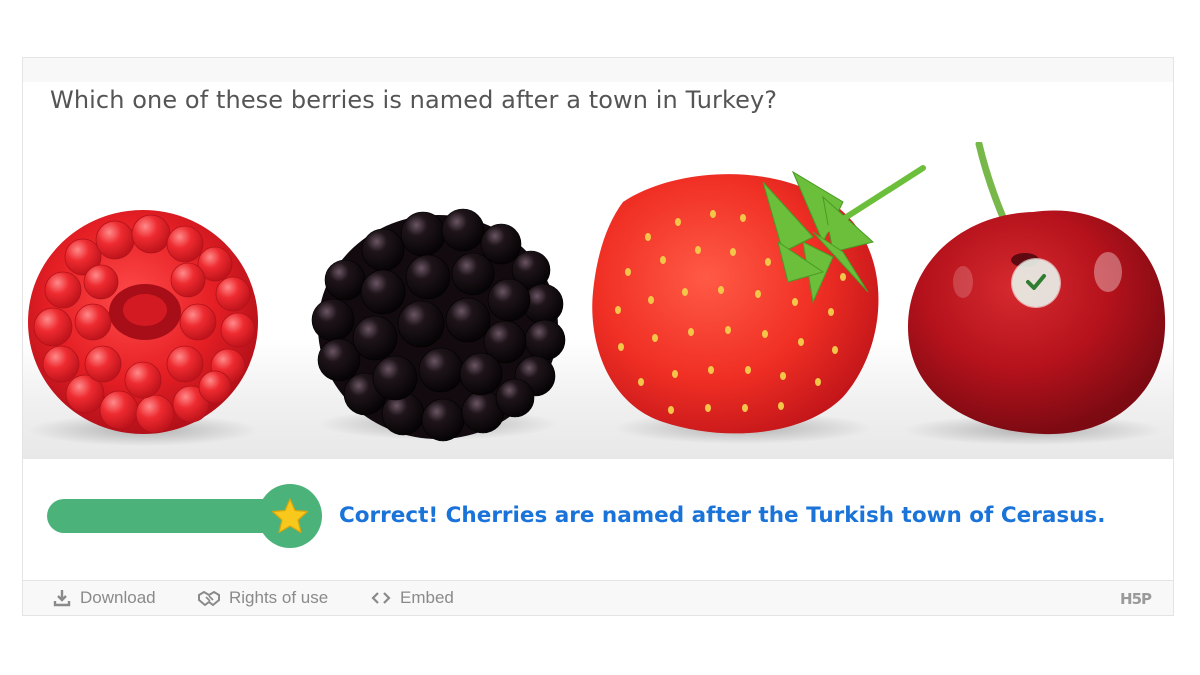 This screenshot has height=675, width=1200. I want to click on code-icon, so click(381, 598).